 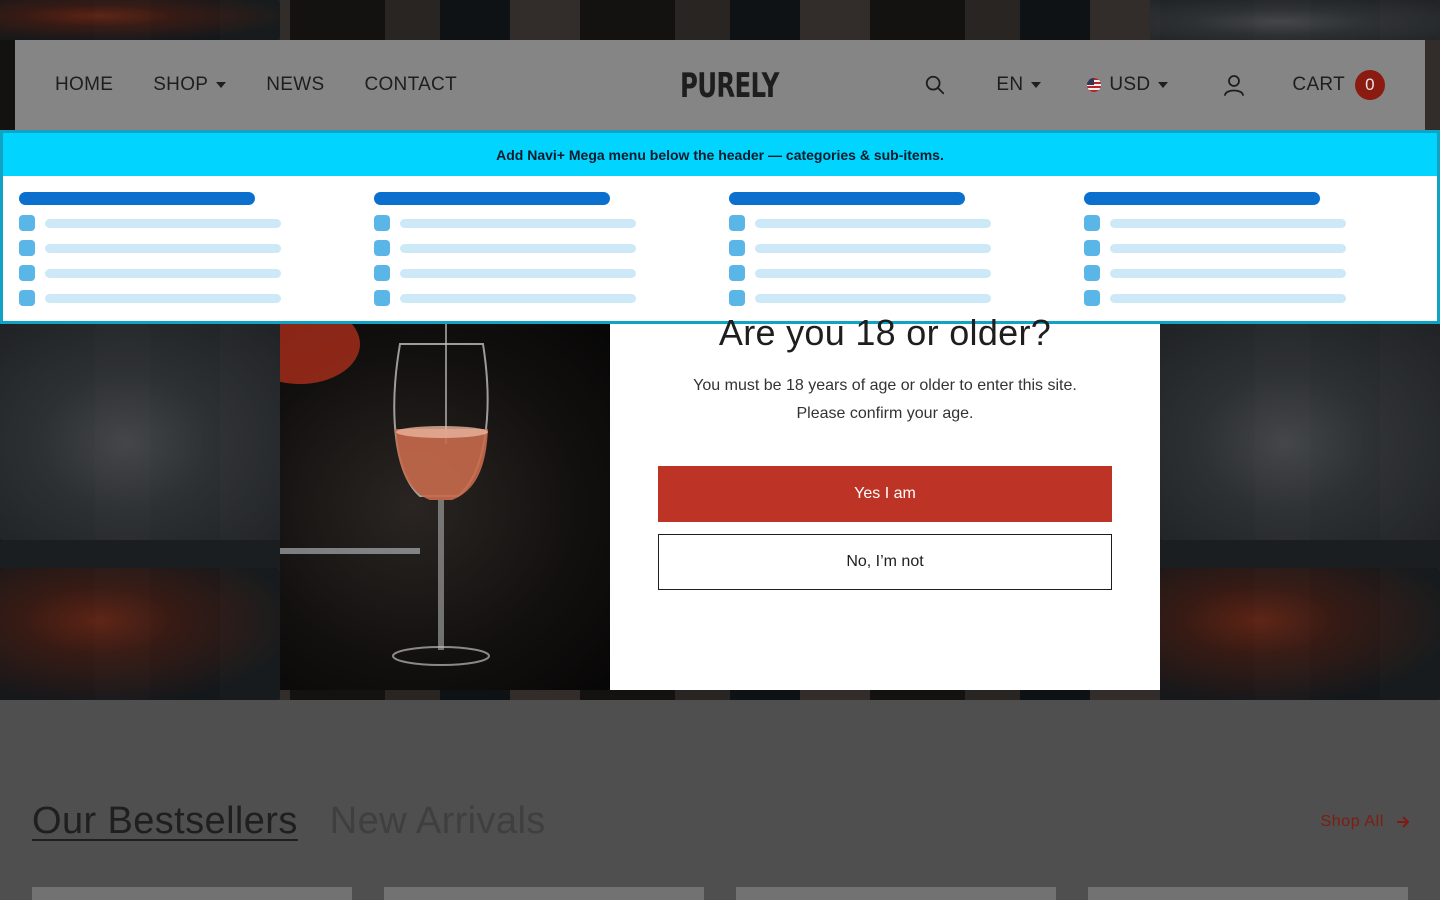 I want to click on collection-tabs: Our Bestsellers New Arrivals, so click(x=289, y=821).